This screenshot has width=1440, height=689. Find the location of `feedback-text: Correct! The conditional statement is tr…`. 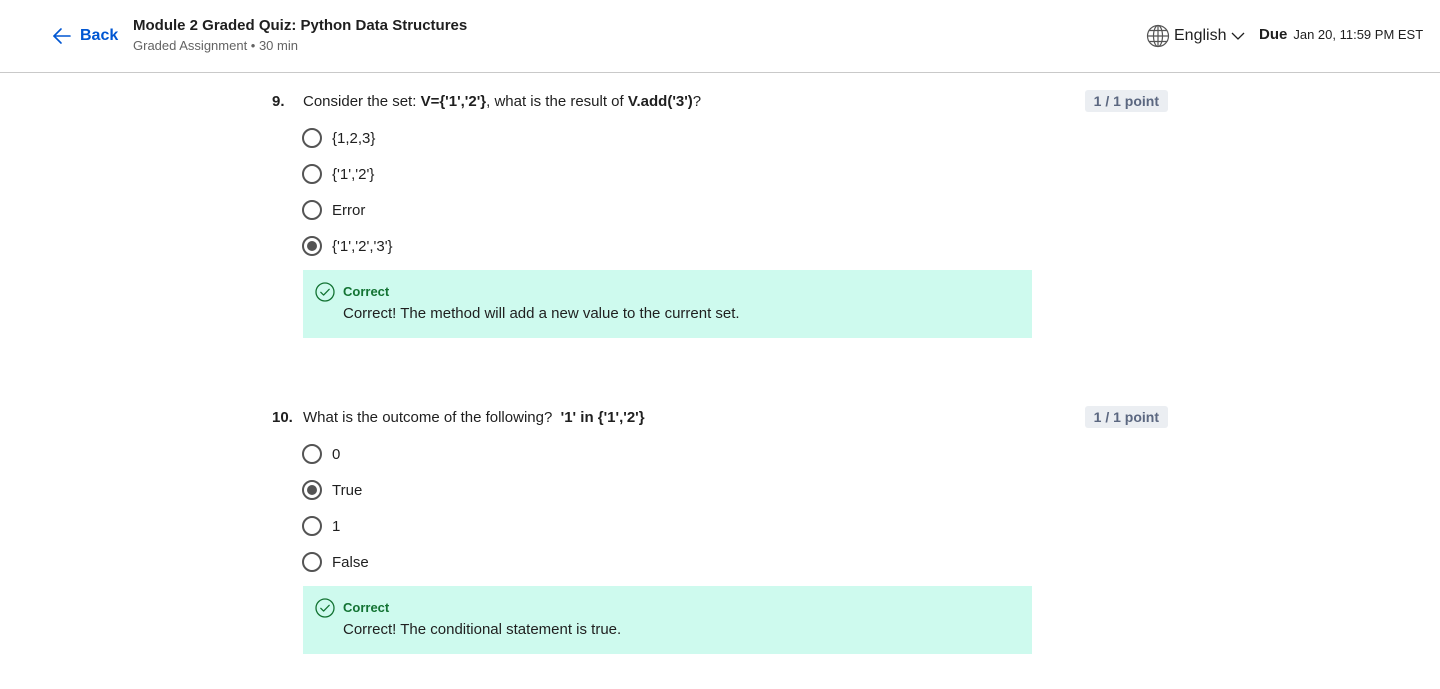

feedback-text: Correct! The conditional statement is tr… is located at coordinates (482, 629).